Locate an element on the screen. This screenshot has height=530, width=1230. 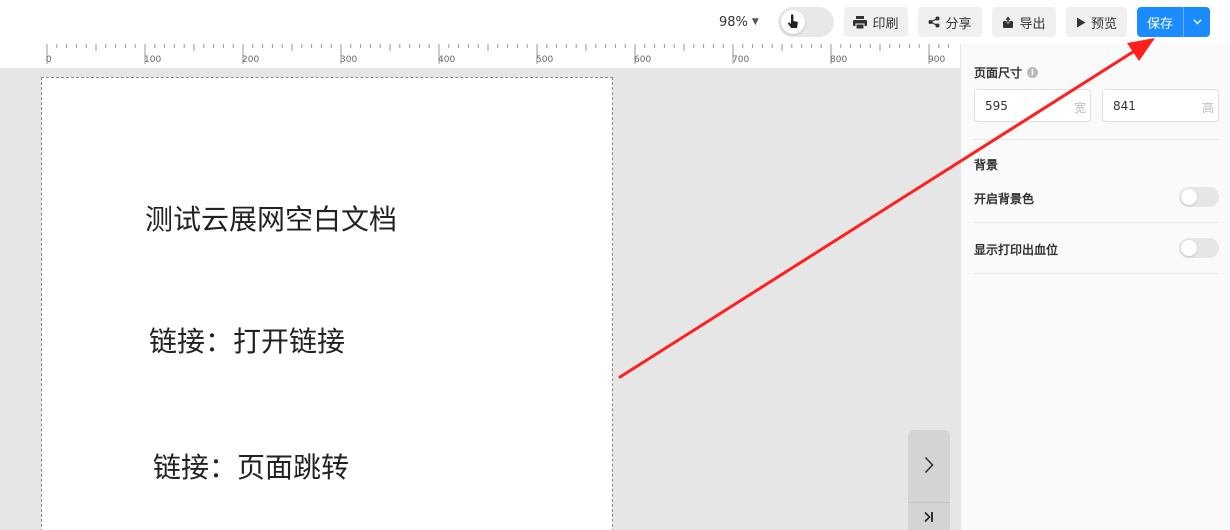
print-label: 印刷 is located at coordinates (885, 24).